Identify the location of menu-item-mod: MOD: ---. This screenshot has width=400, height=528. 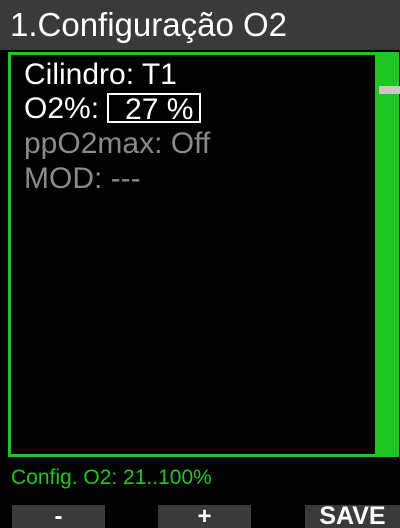
(82, 179).